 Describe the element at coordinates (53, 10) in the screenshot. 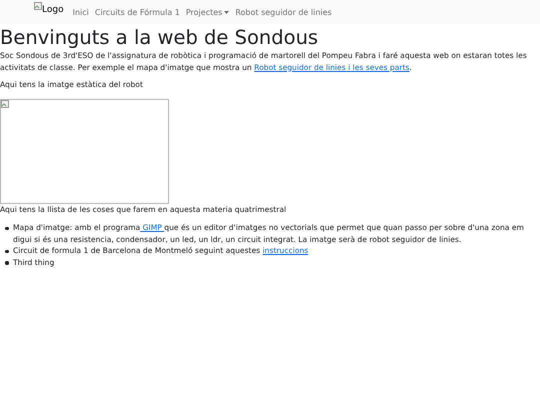

I see `logo-alt-text: Logo` at that location.